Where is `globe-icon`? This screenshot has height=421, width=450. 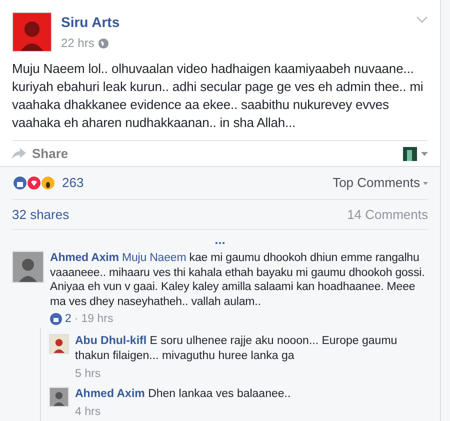
globe-icon is located at coordinates (104, 43).